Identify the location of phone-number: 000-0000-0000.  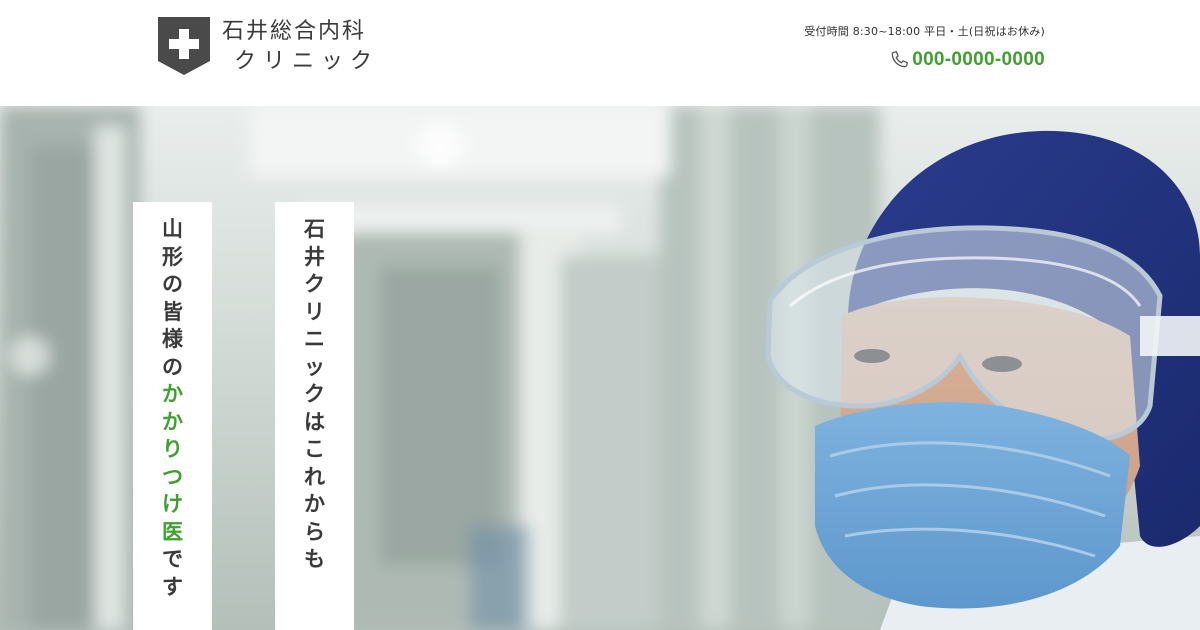
(978, 59).